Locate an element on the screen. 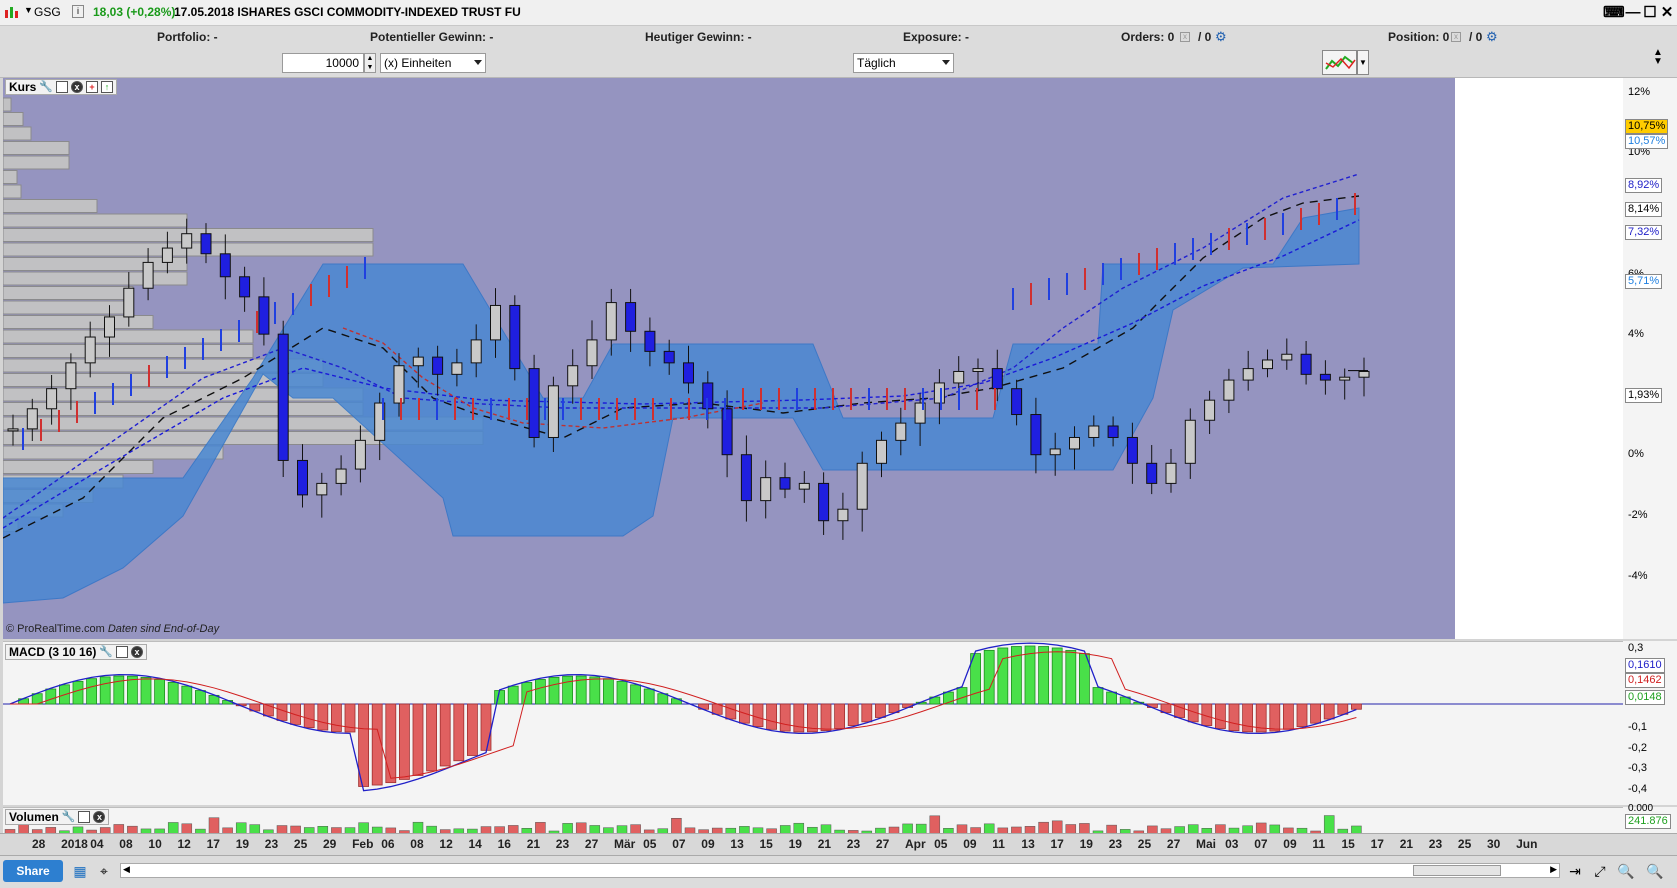  date-tick-label: 19 is located at coordinates (795, 844).